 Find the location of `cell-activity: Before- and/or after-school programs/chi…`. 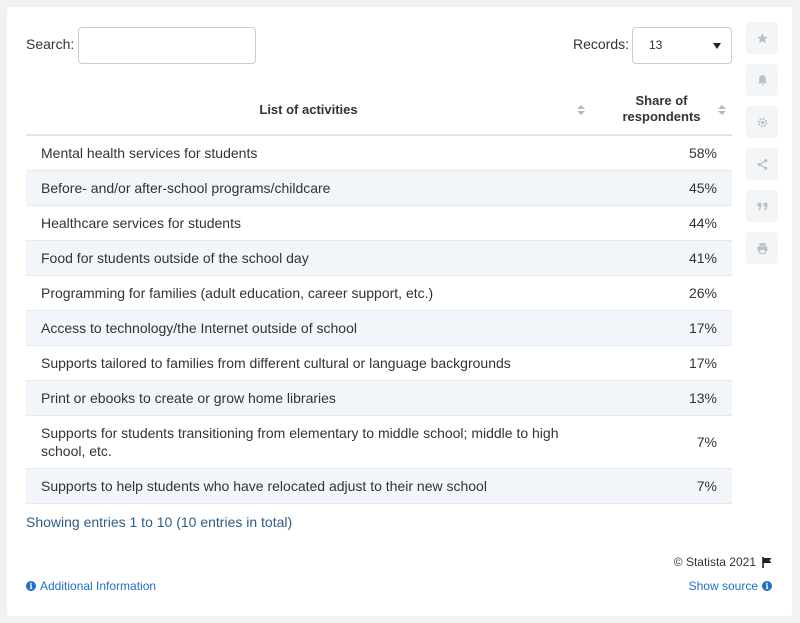

cell-activity: Before- and/or after-school programs/chi… is located at coordinates (308, 188).